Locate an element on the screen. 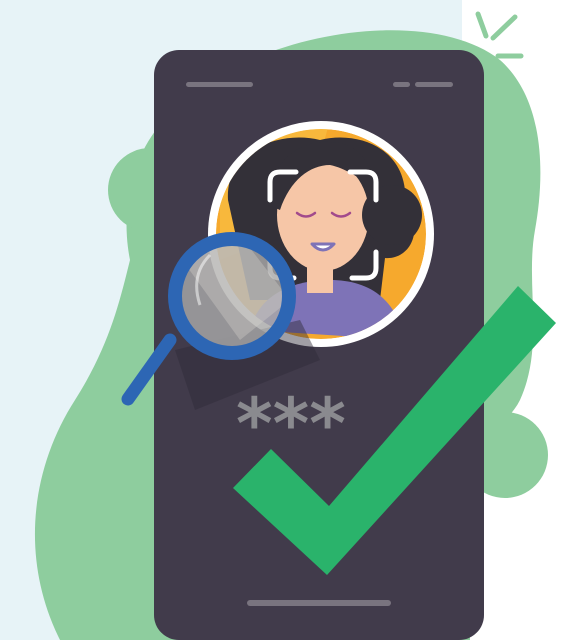 This screenshot has height=640, width=567. phone-status-bar is located at coordinates (434, 84).